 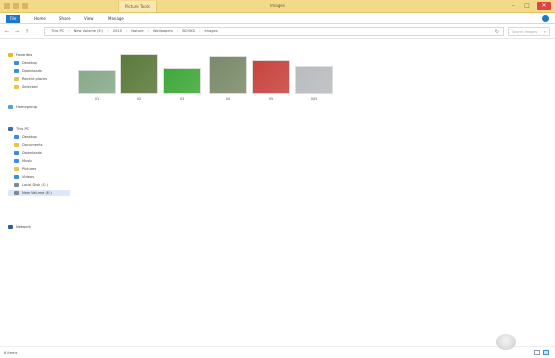 I want to click on navigation-buttons: ← → ↑, so click(x=17, y=32).